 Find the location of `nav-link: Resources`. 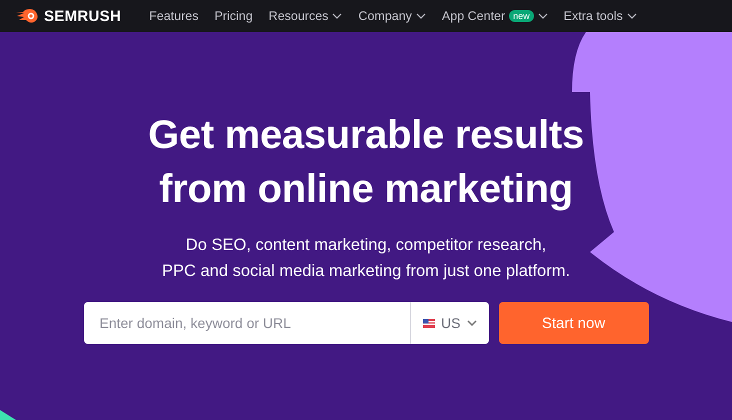

nav-link: Resources is located at coordinates (305, 16).